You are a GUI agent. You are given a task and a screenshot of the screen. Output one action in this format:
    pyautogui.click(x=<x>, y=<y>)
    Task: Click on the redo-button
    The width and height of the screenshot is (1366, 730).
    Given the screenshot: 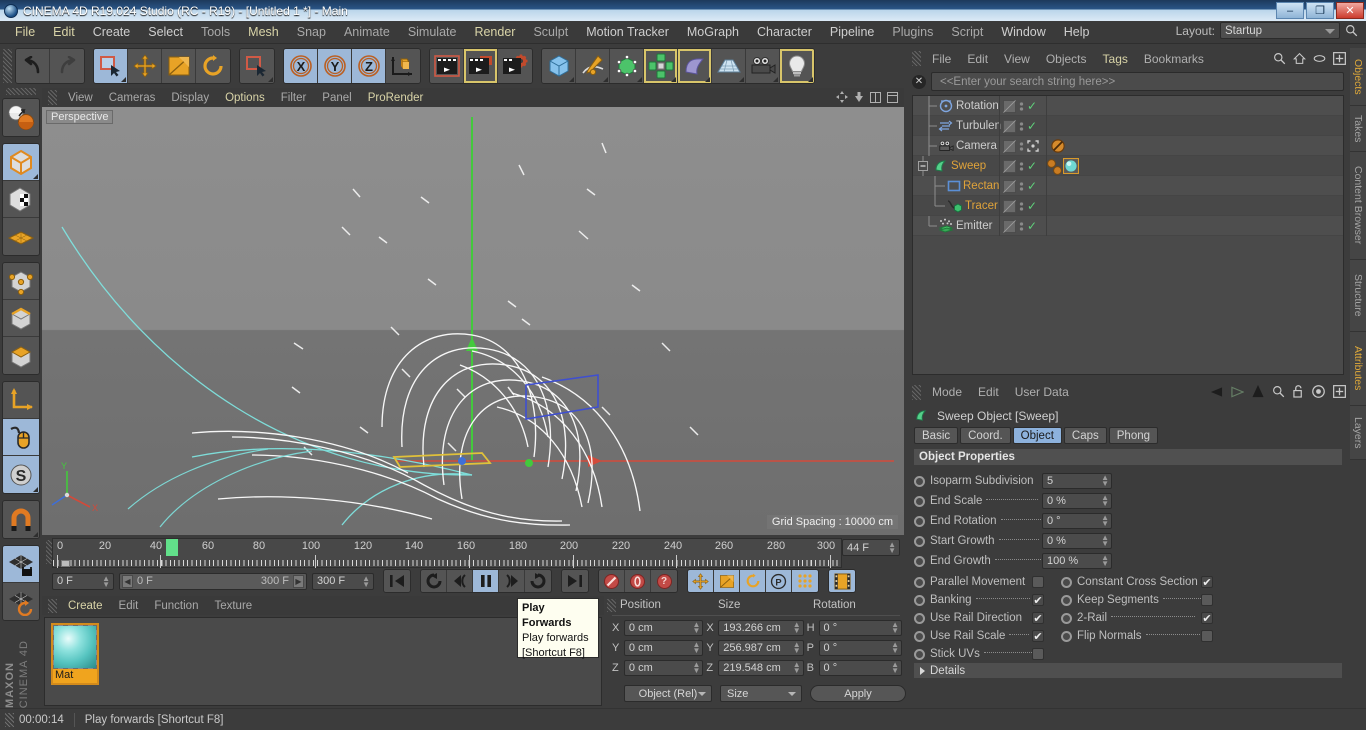 What is the action you would take?
    pyautogui.click(x=67, y=66)
    